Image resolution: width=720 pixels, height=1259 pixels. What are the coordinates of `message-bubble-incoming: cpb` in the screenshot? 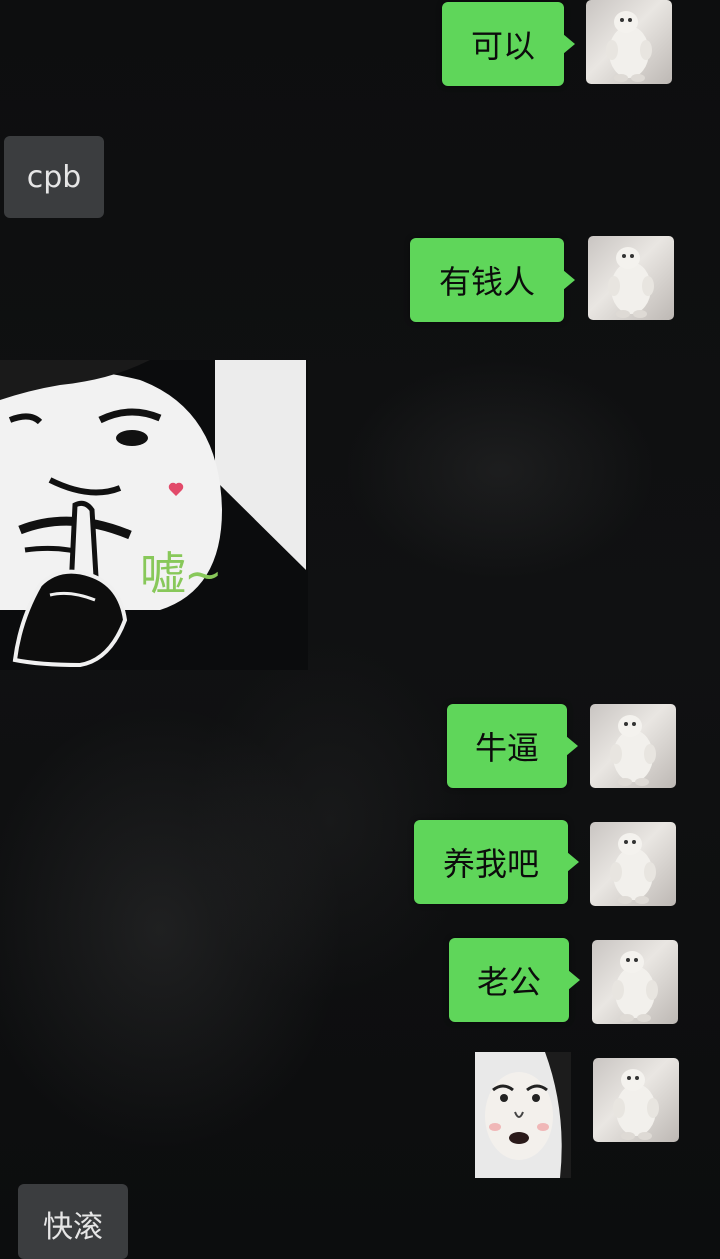 It's located at (54, 177).